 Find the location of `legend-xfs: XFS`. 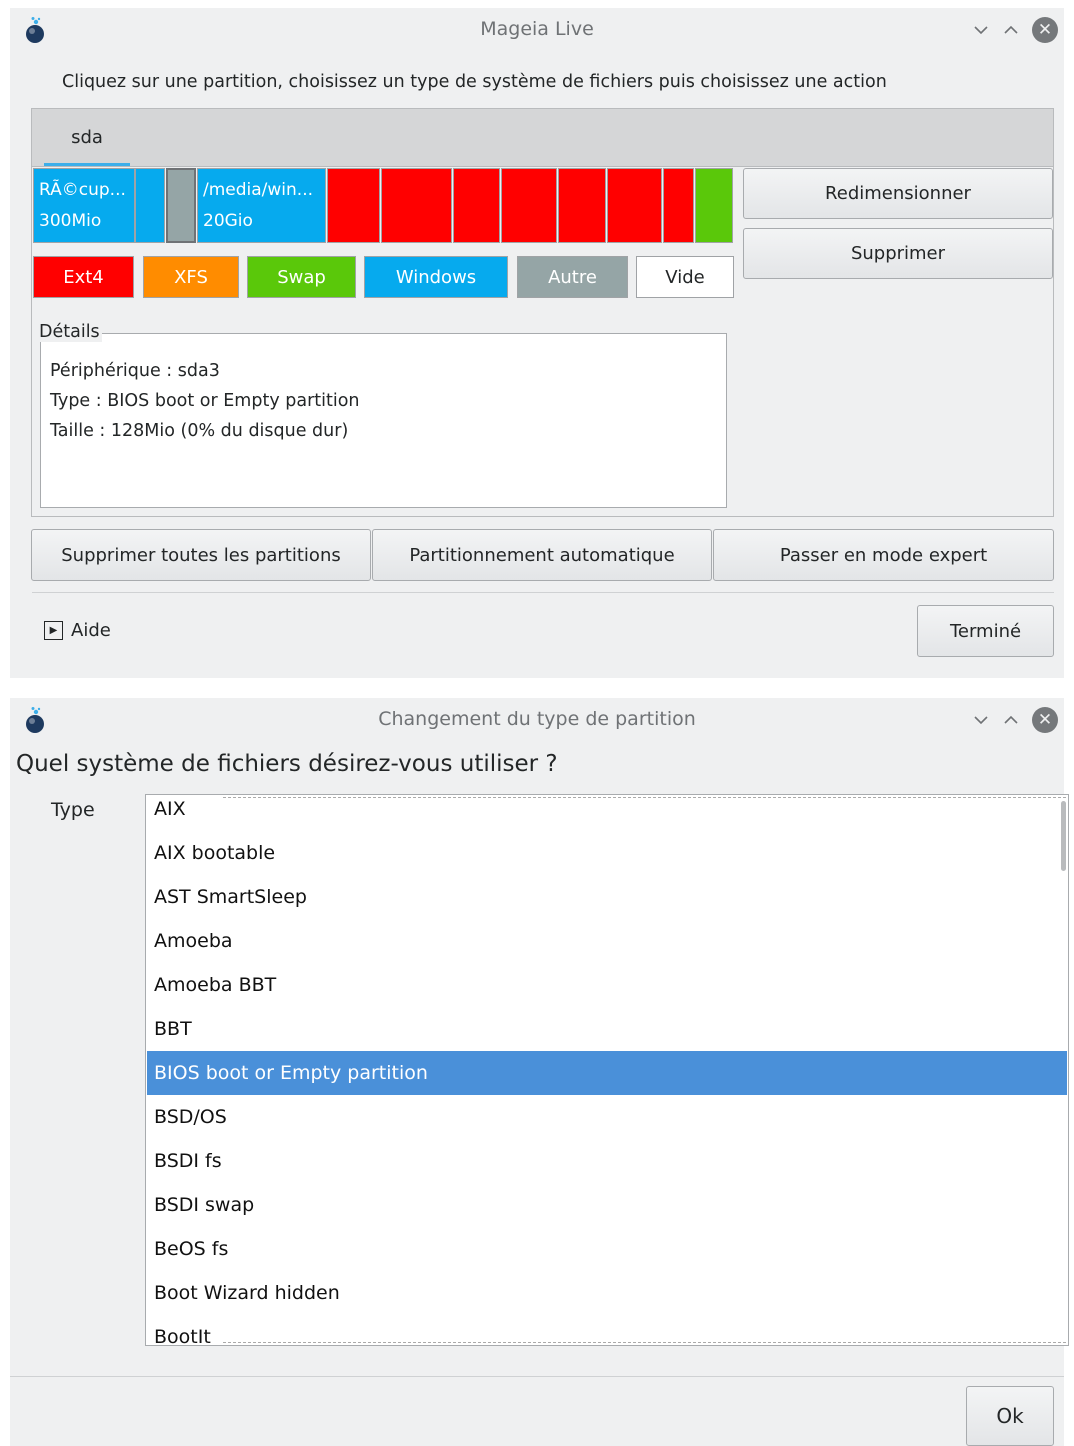

legend-xfs: XFS is located at coordinates (191, 277).